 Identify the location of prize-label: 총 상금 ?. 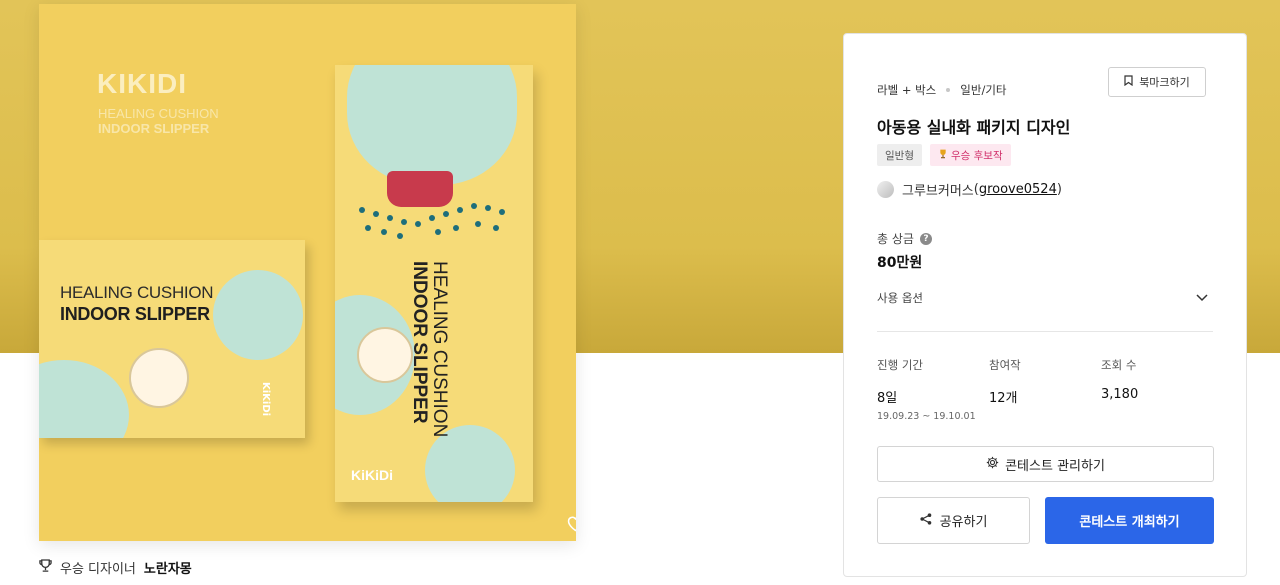
(904, 238).